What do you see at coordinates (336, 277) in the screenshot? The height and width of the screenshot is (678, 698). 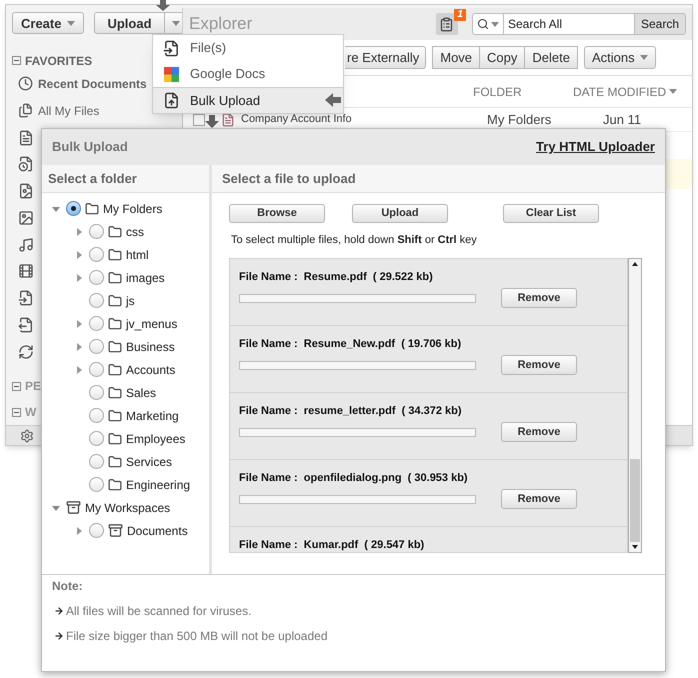 I see `file-label: File Name : Resume.pdf ( 29.522 kb)` at bounding box center [336, 277].